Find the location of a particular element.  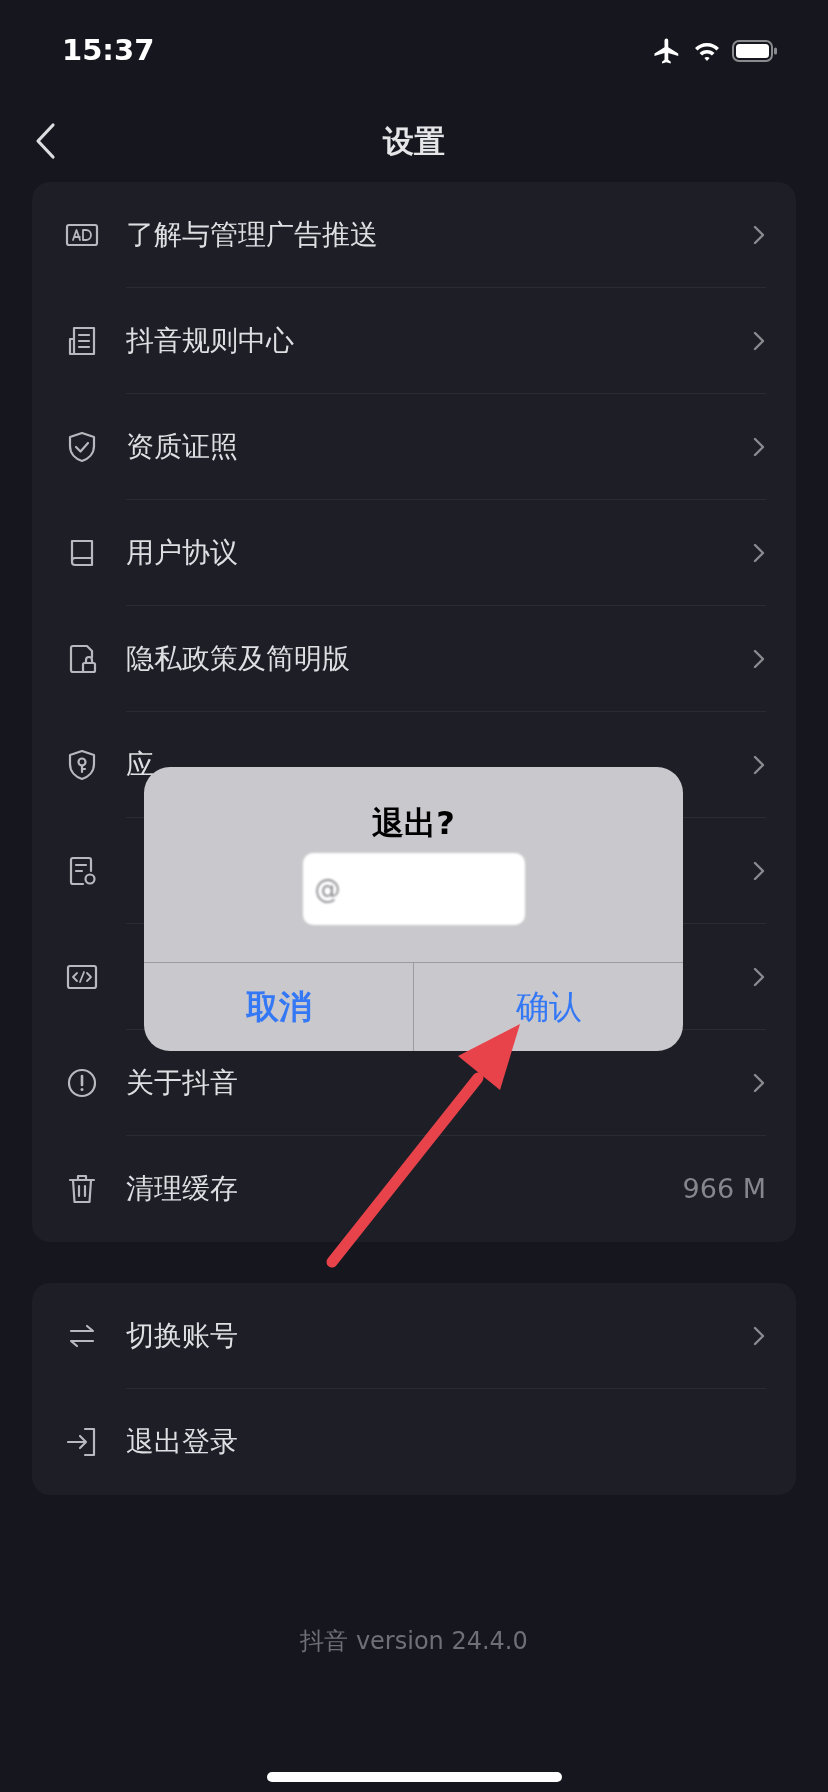

settings-row: 抖音规则中心 is located at coordinates (414, 341).